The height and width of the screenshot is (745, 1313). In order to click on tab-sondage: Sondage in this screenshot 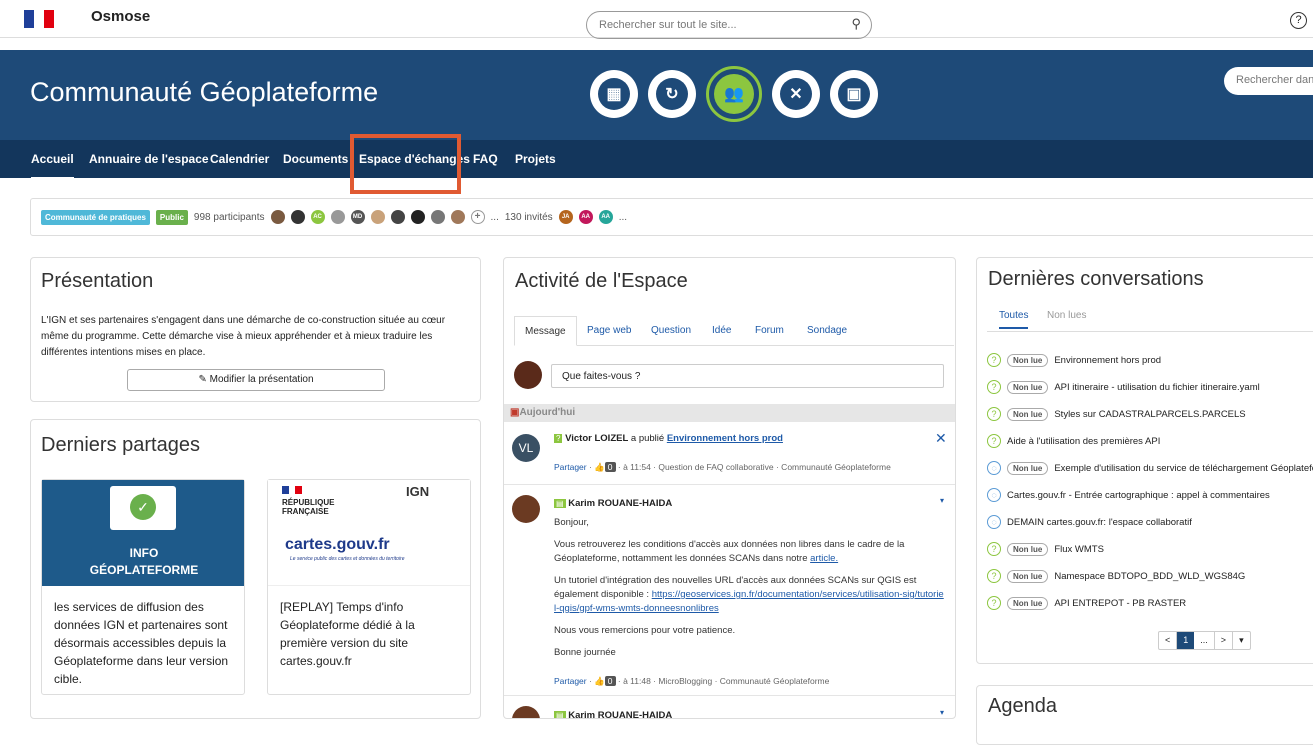, I will do `click(827, 330)`.